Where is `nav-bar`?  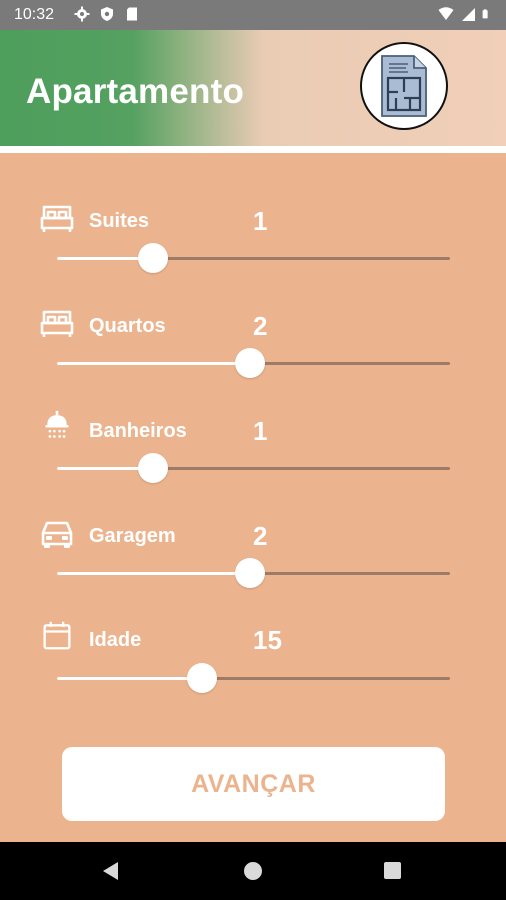
nav-bar is located at coordinates (253, 871).